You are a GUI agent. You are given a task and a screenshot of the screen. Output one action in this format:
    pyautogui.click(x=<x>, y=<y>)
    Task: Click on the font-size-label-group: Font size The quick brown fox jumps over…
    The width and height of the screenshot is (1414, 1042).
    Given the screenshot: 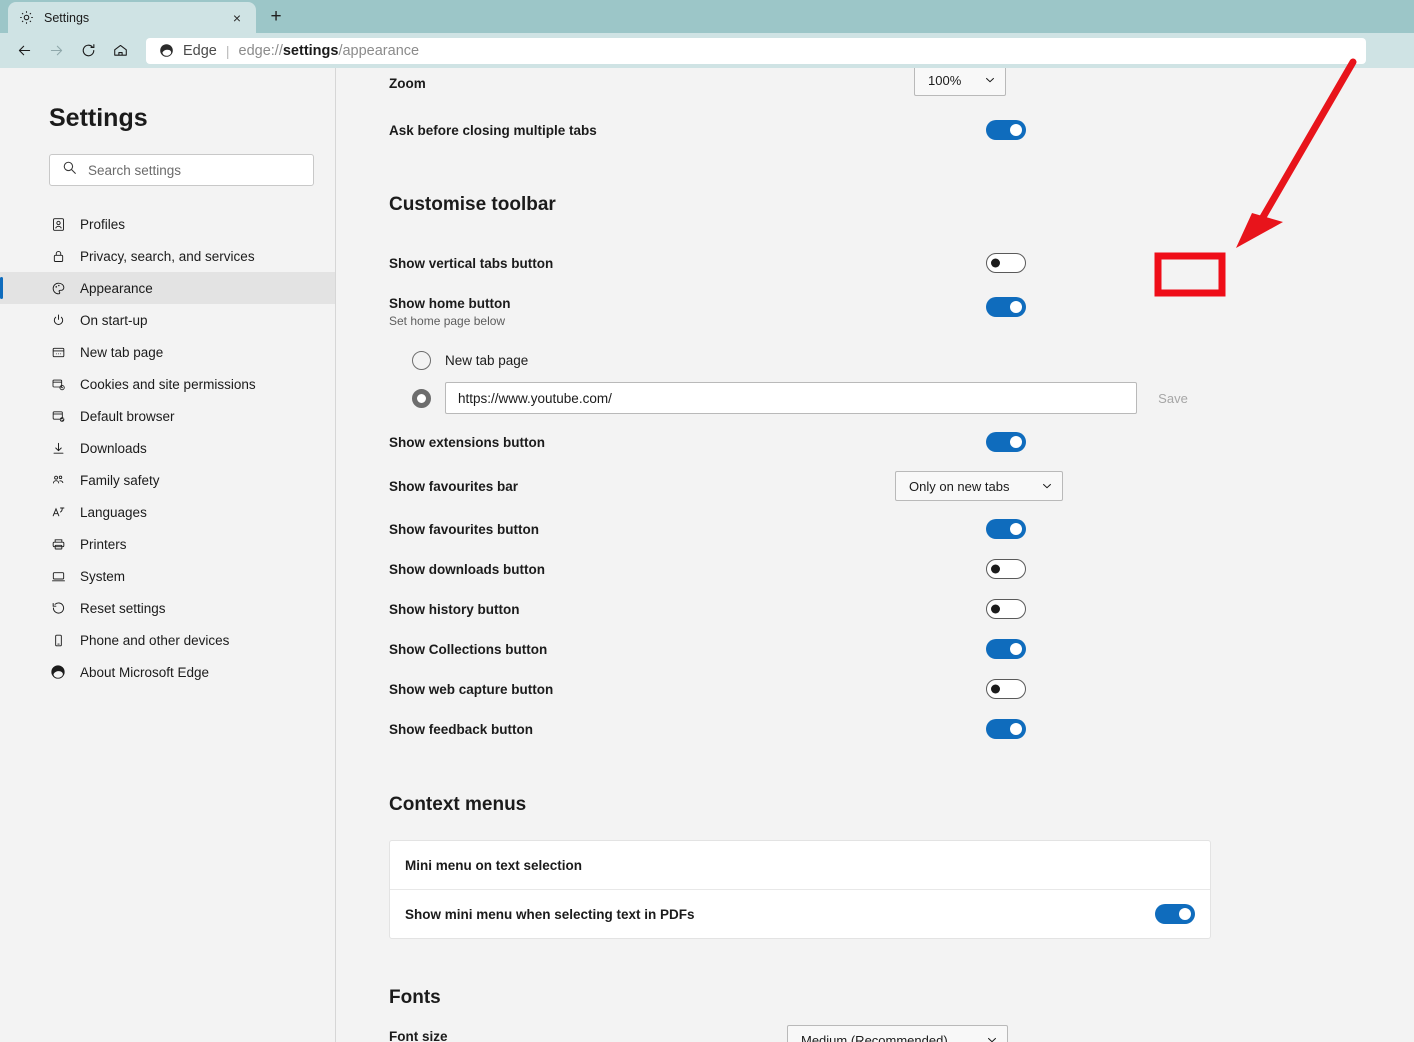 What is the action you would take?
    pyautogui.click(x=522, y=1035)
    